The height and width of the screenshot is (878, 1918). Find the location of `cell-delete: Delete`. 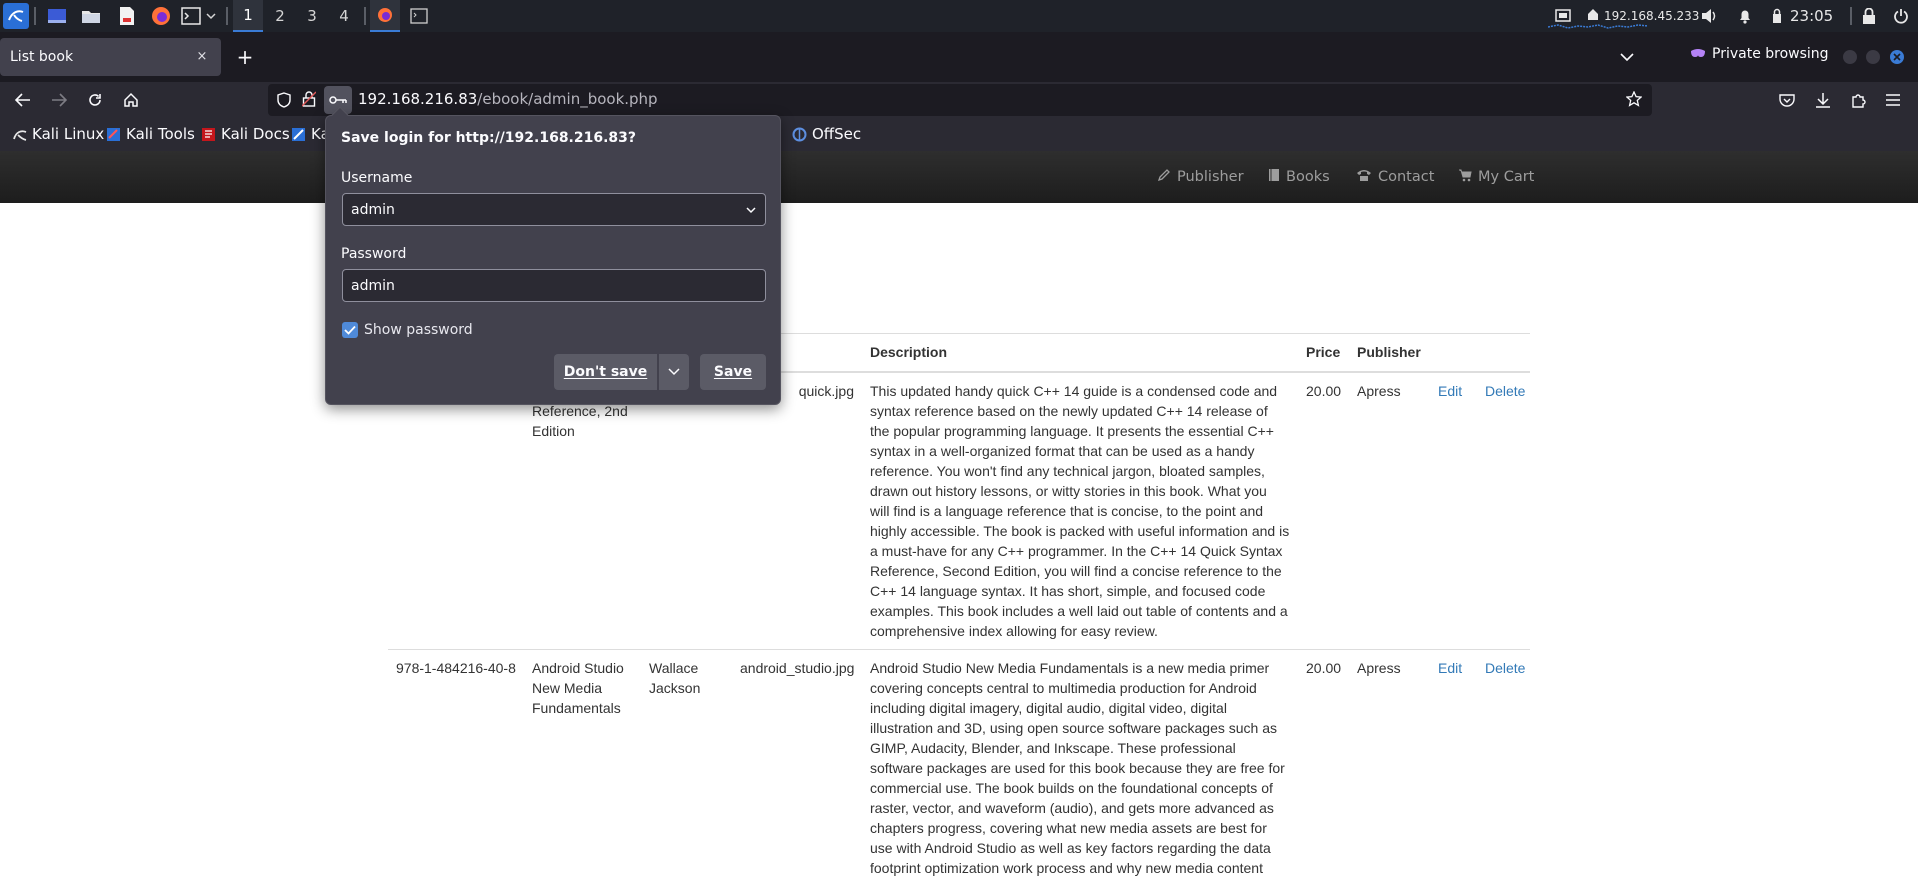

cell-delete: Delete is located at coordinates (1503, 510).